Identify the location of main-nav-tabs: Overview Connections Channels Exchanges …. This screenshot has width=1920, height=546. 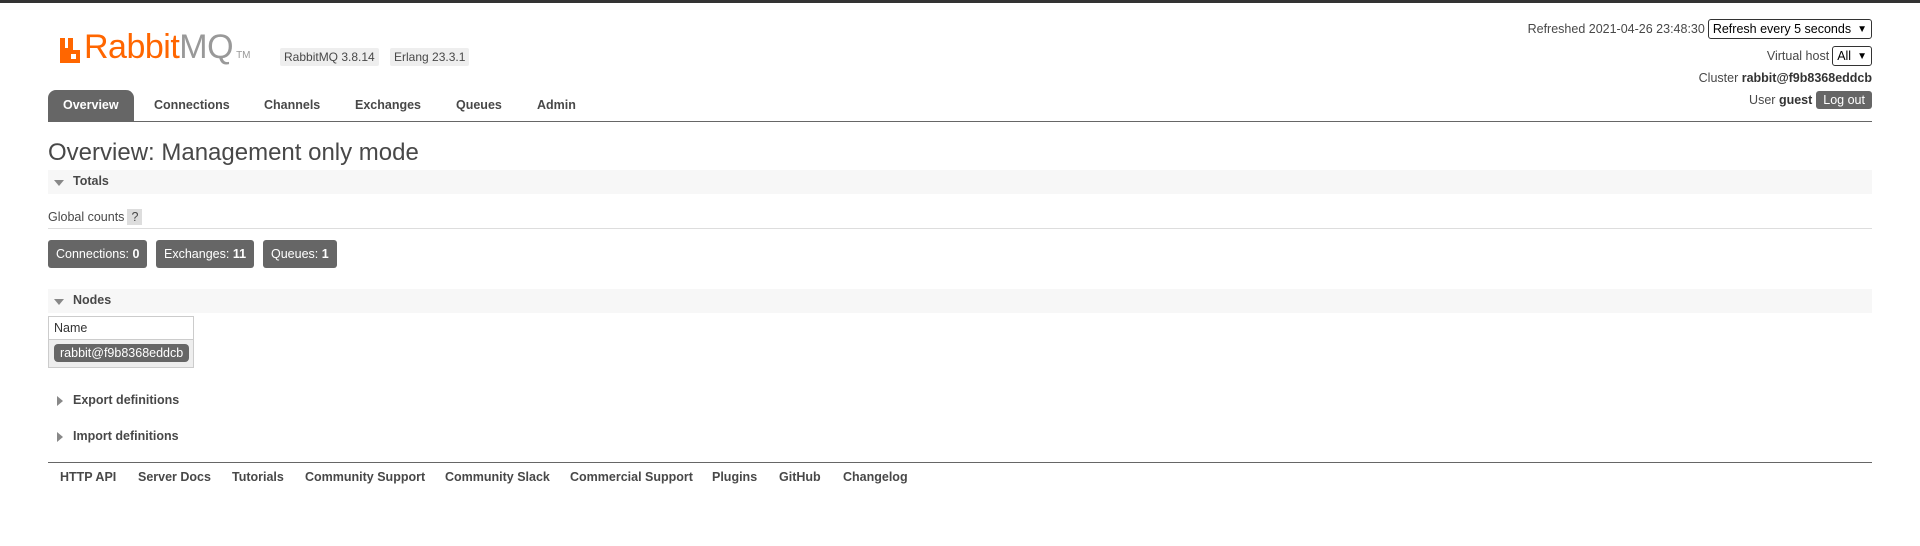
(960, 104).